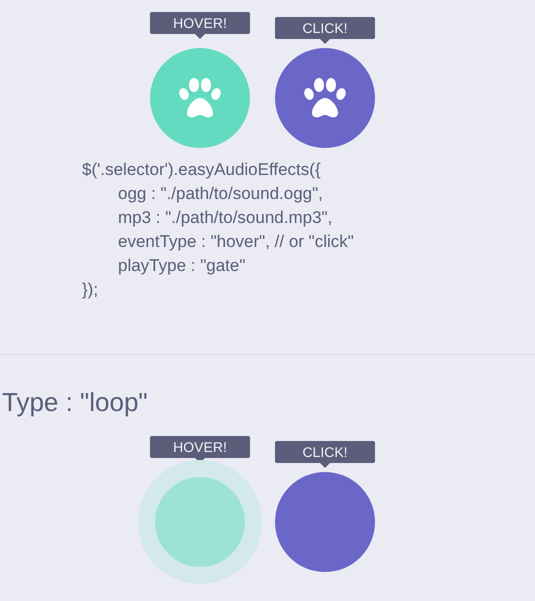  What do you see at coordinates (91, 290) in the screenshot?
I see `code-line: });` at bounding box center [91, 290].